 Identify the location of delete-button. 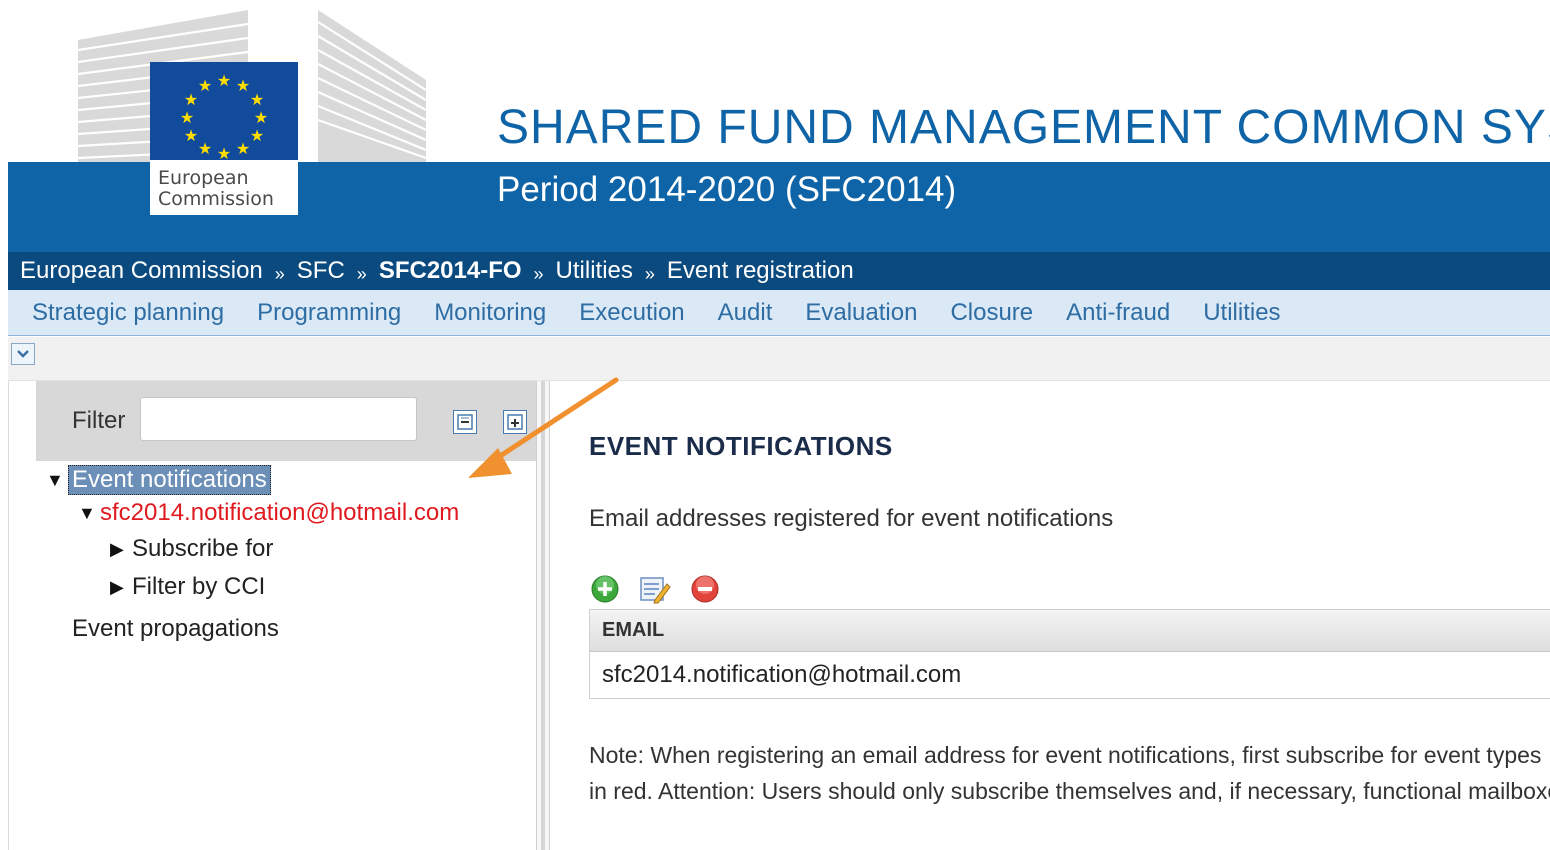
(705, 589).